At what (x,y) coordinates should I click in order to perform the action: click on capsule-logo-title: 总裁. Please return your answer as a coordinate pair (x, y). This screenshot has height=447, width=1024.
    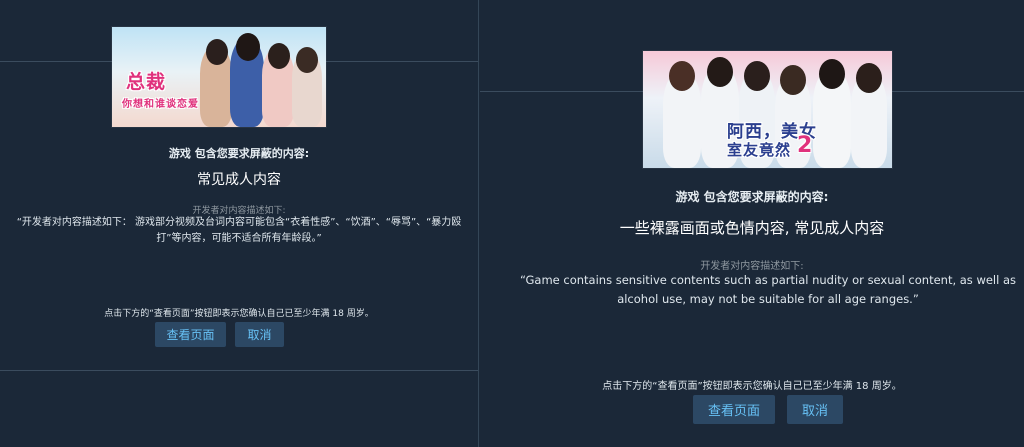
    Looking at the image, I should click on (146, 82).